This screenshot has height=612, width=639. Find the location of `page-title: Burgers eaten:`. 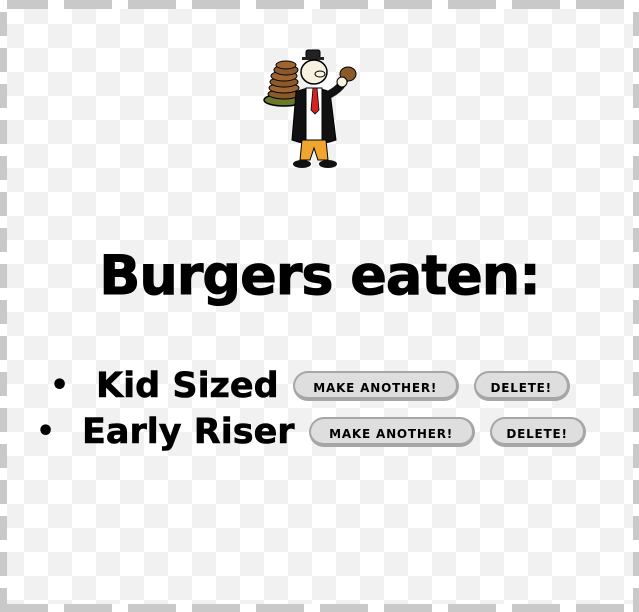

page-title: Burgers eaten: is located at coordinates (320, 276).